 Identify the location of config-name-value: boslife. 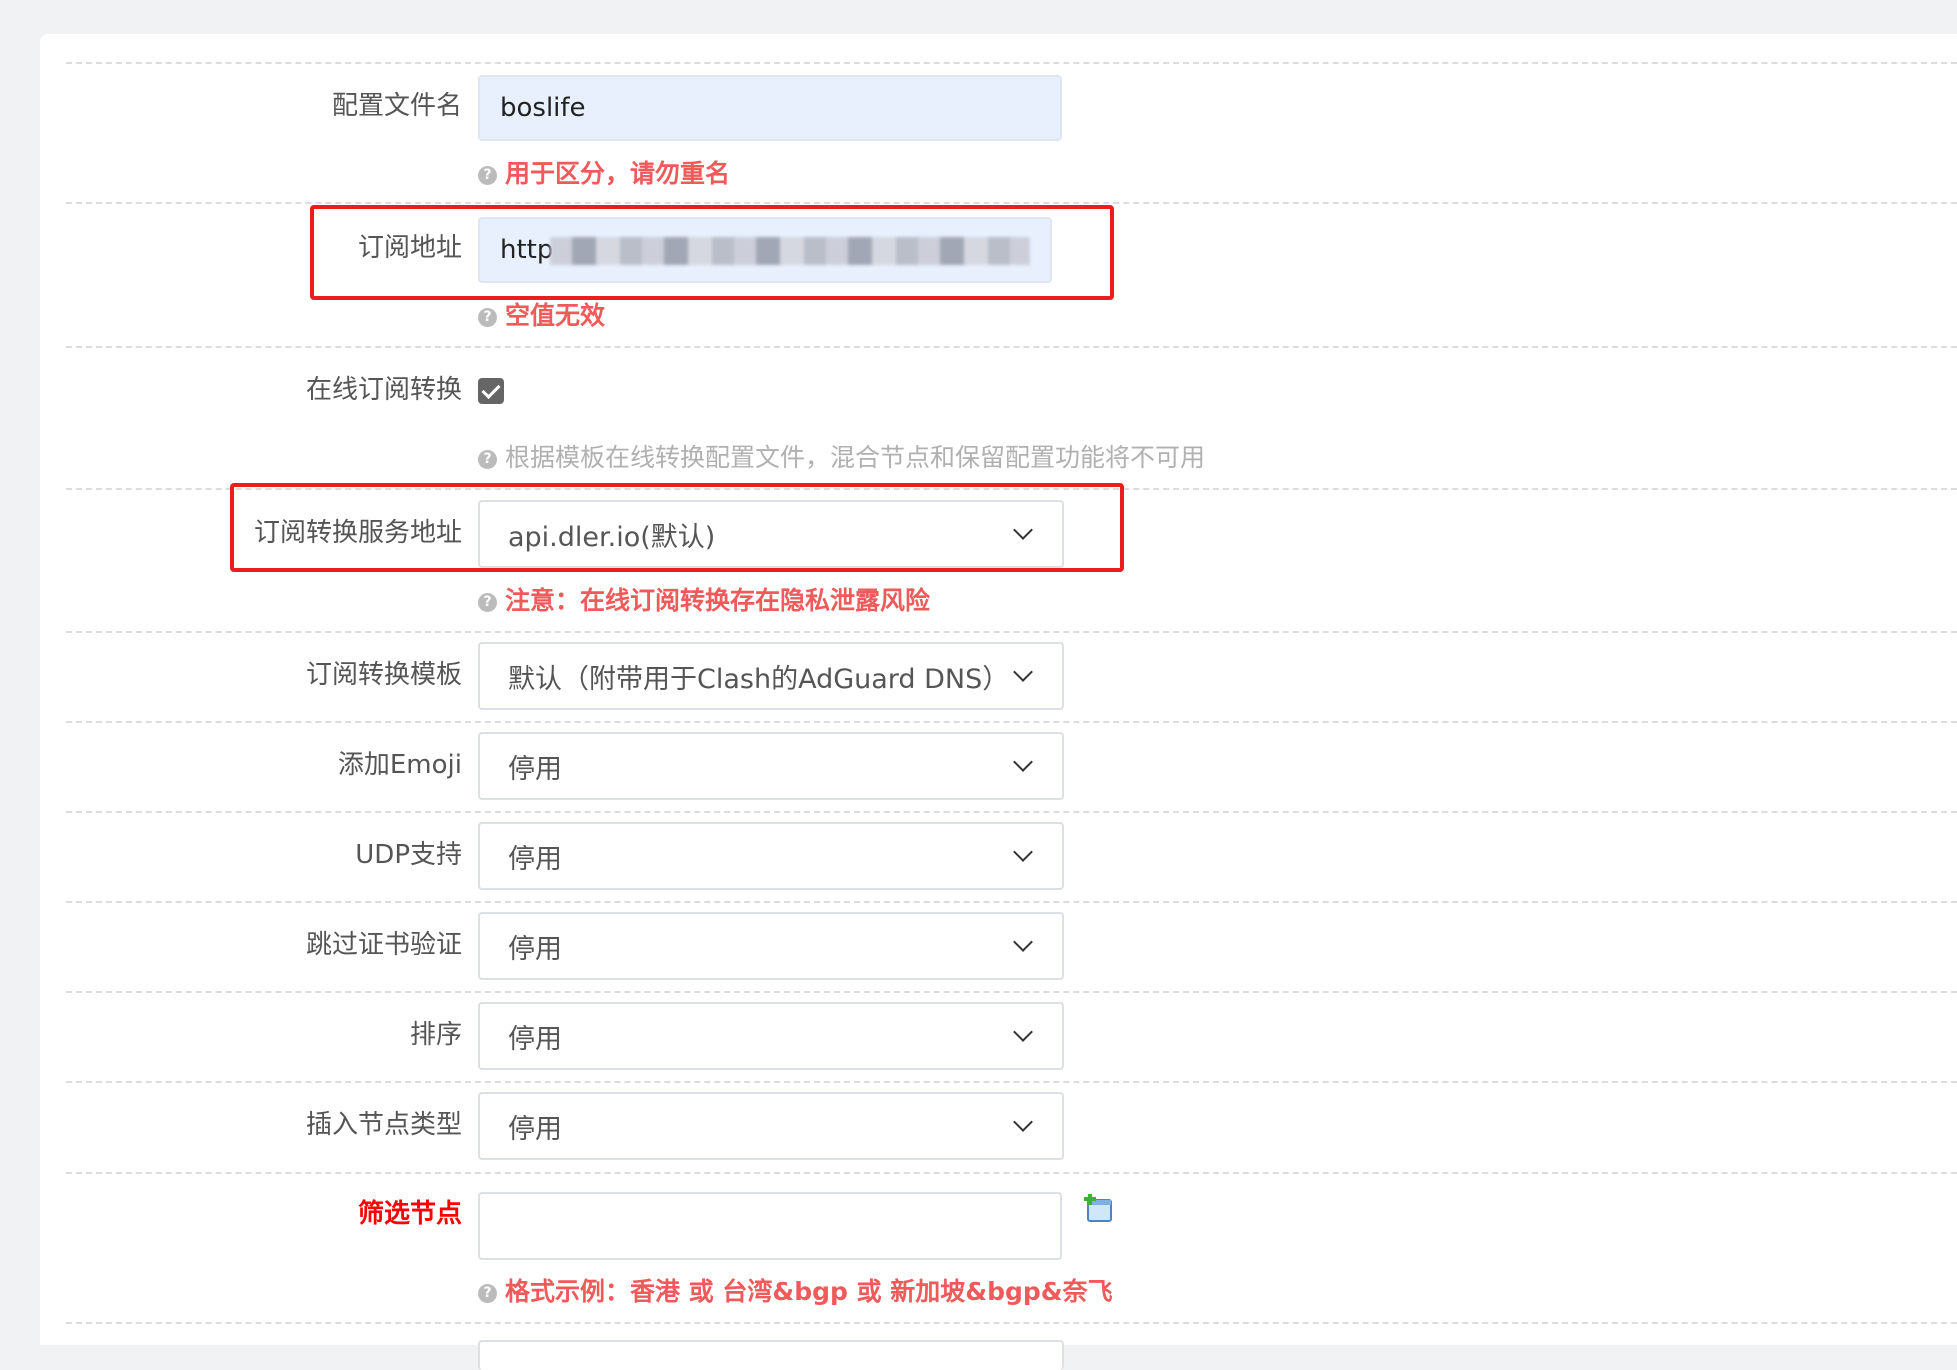
(543, 108).